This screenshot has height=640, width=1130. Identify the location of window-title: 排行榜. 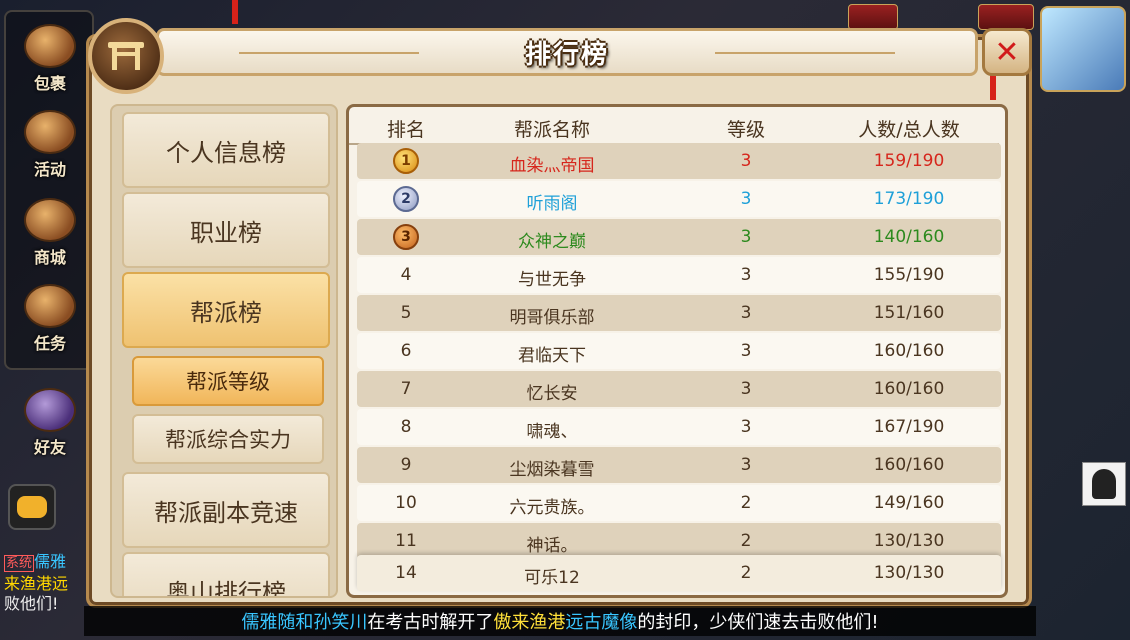
(566, 54).